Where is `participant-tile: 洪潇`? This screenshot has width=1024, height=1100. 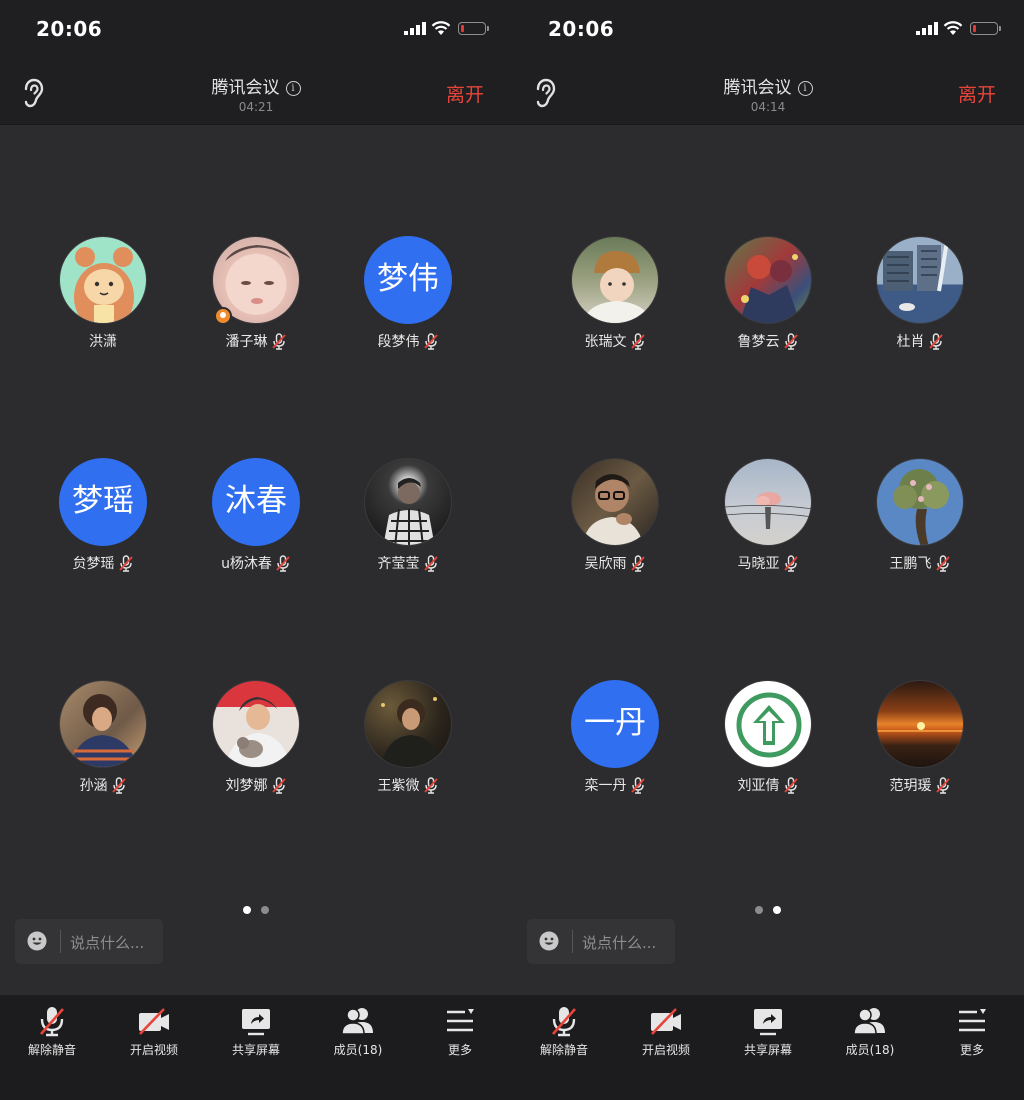 participant-tile: 洪潇 is located at coordinates (103, 296).